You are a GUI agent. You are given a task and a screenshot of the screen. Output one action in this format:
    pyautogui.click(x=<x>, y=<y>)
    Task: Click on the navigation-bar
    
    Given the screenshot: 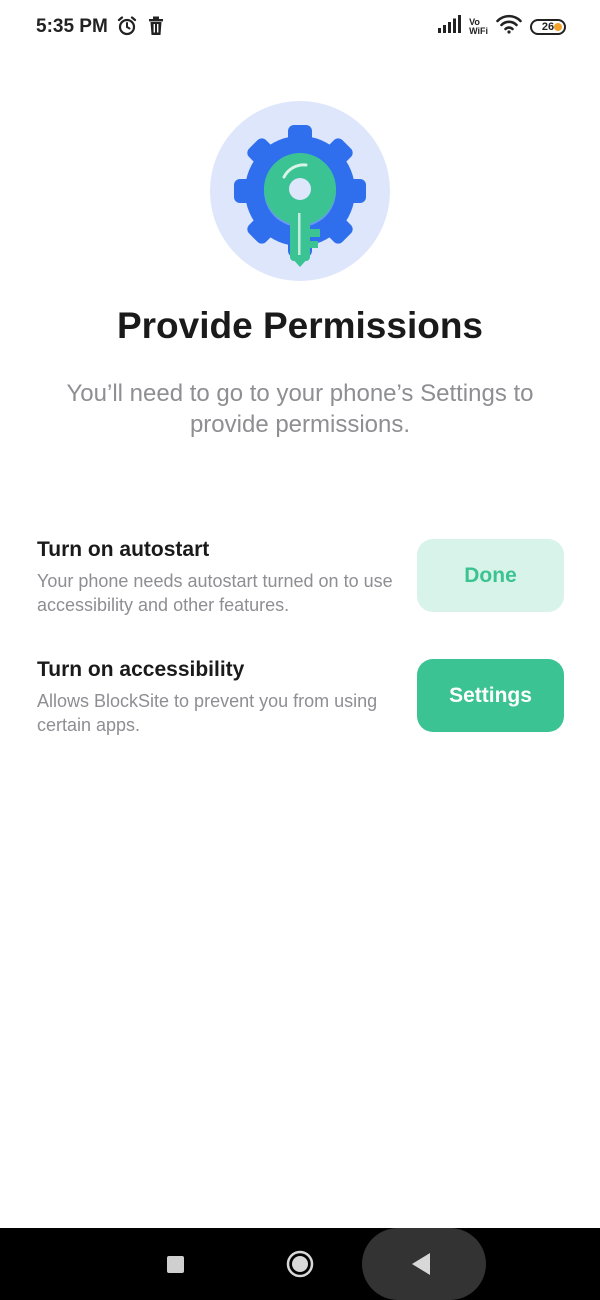 What is the action you would take?
    pyautogui.click(x=300, y=1264)
    